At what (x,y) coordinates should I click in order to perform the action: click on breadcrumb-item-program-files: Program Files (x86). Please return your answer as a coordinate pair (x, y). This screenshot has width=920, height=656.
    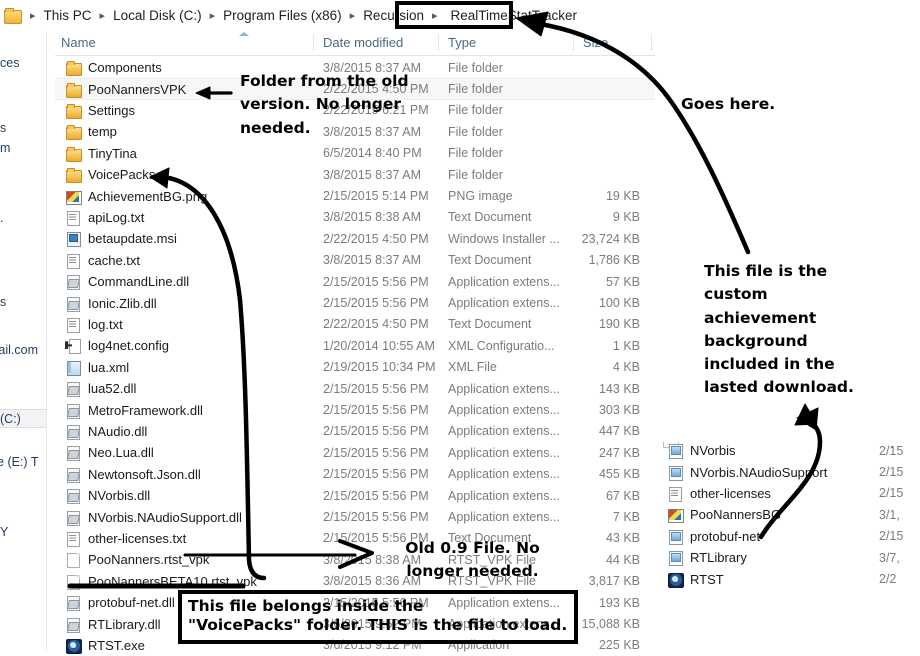
    Looking at the image, I should click on (282, 15).